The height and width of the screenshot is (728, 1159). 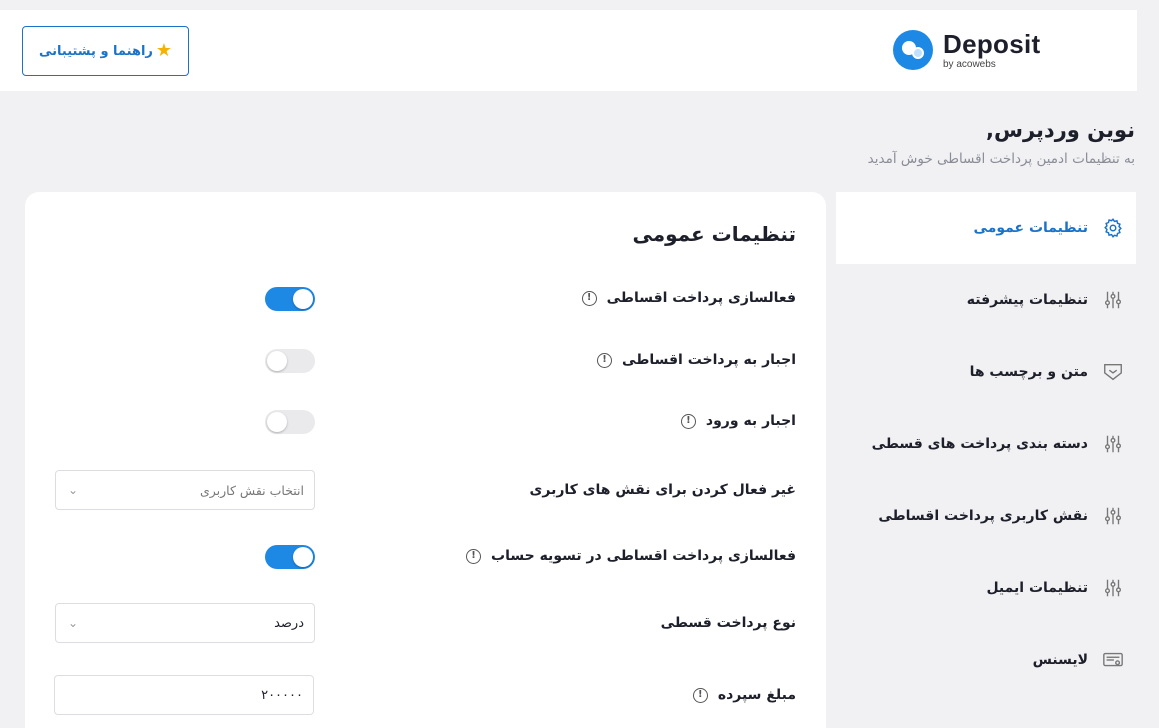 I want to click on setting-label: نوع پرداخت قسطی, so click(x=728, y=623).